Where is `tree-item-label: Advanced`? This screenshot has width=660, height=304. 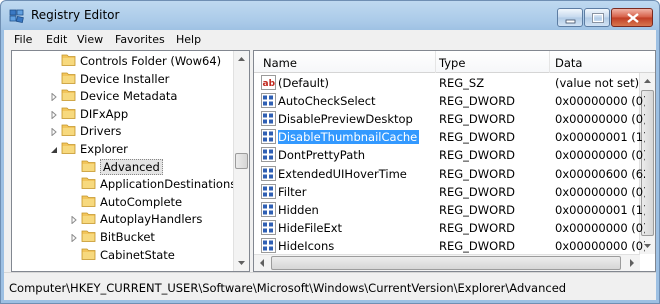
tree-item-label: Advanced is located at coordinates (131, 166).